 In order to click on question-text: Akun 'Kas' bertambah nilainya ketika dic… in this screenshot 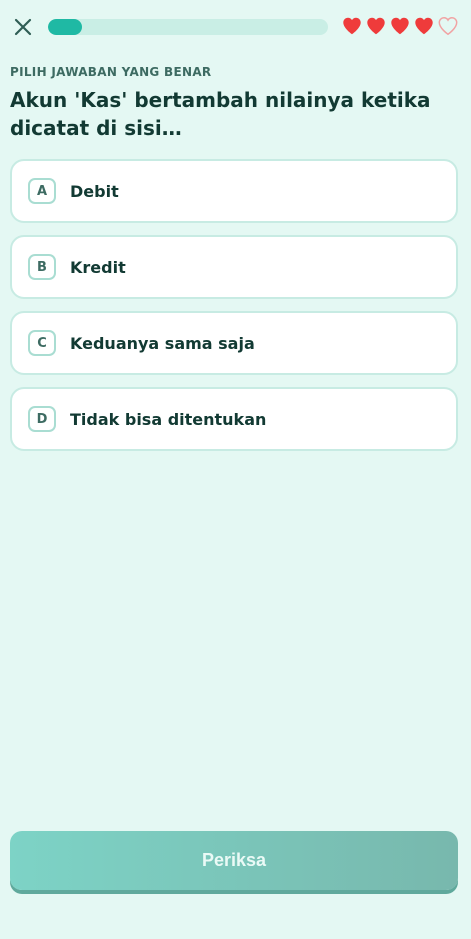, I will do `click(220, 114)`.